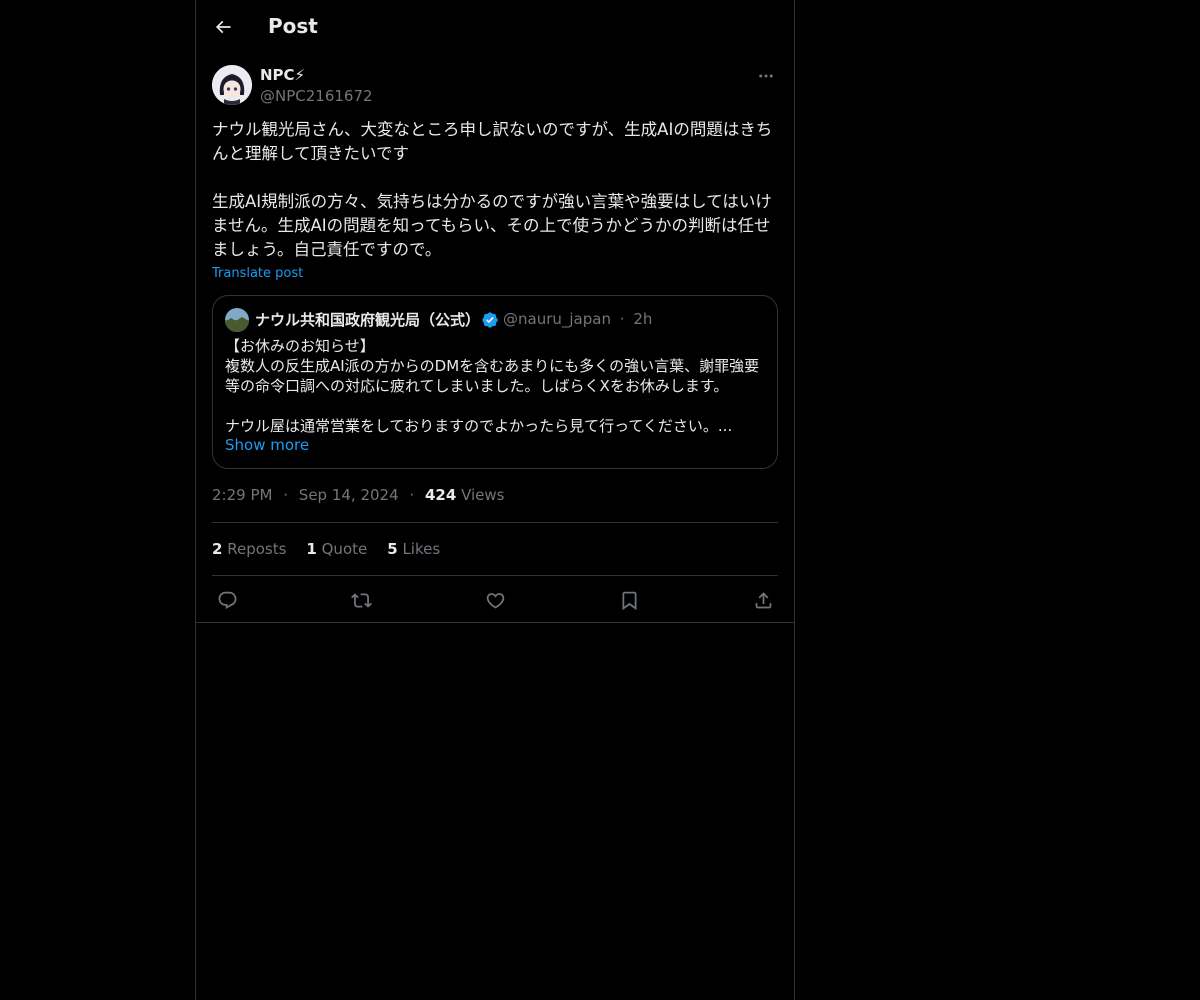 Image resolution: width=1200 pixels, height=1000 pixels. I want to click on quotes-count: 1, so click(311, 549).